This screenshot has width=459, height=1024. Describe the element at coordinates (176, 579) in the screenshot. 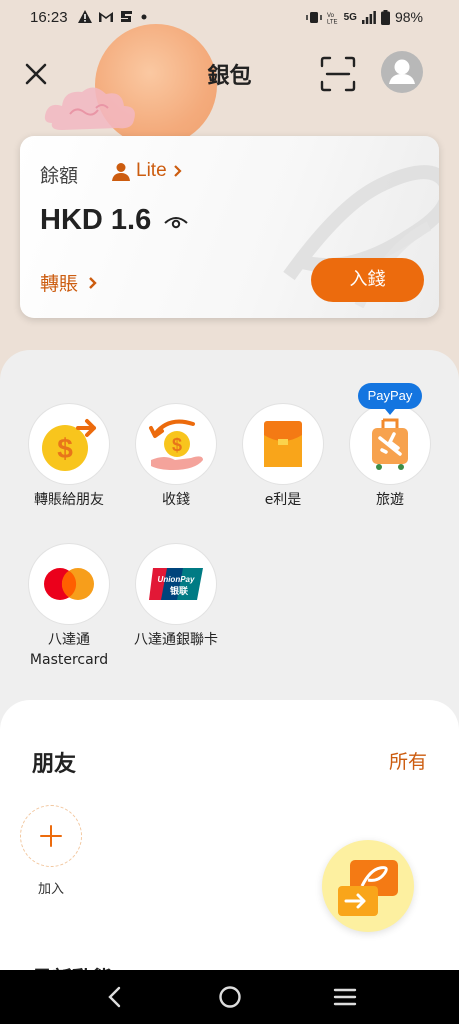

I see `svg-text: UnionPay` at that location.